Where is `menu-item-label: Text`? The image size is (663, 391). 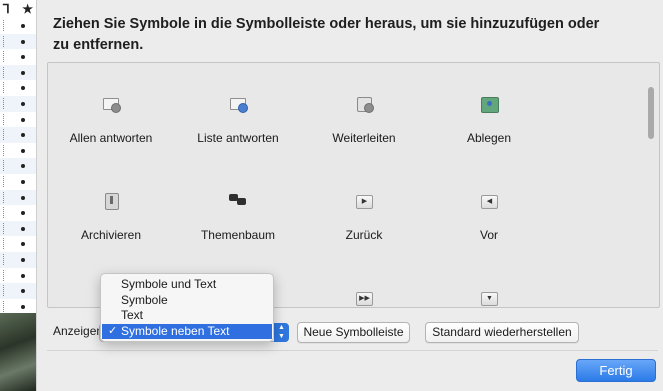
menu-item-label: Text is located at coordinates (132, 315).